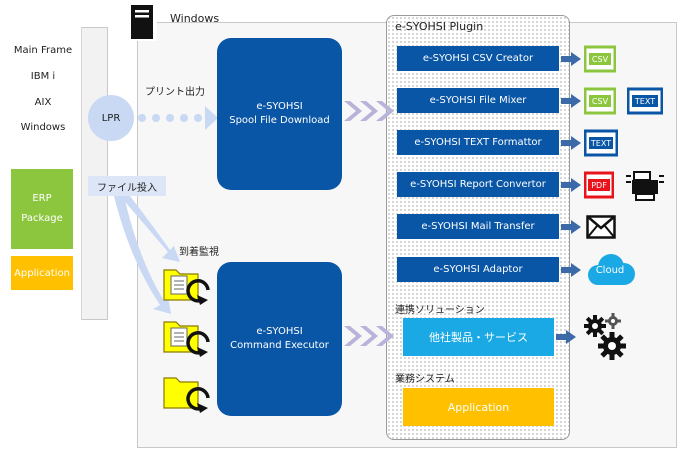  I want to click on executor-title: e-SYOHSI, so click(279, 331).